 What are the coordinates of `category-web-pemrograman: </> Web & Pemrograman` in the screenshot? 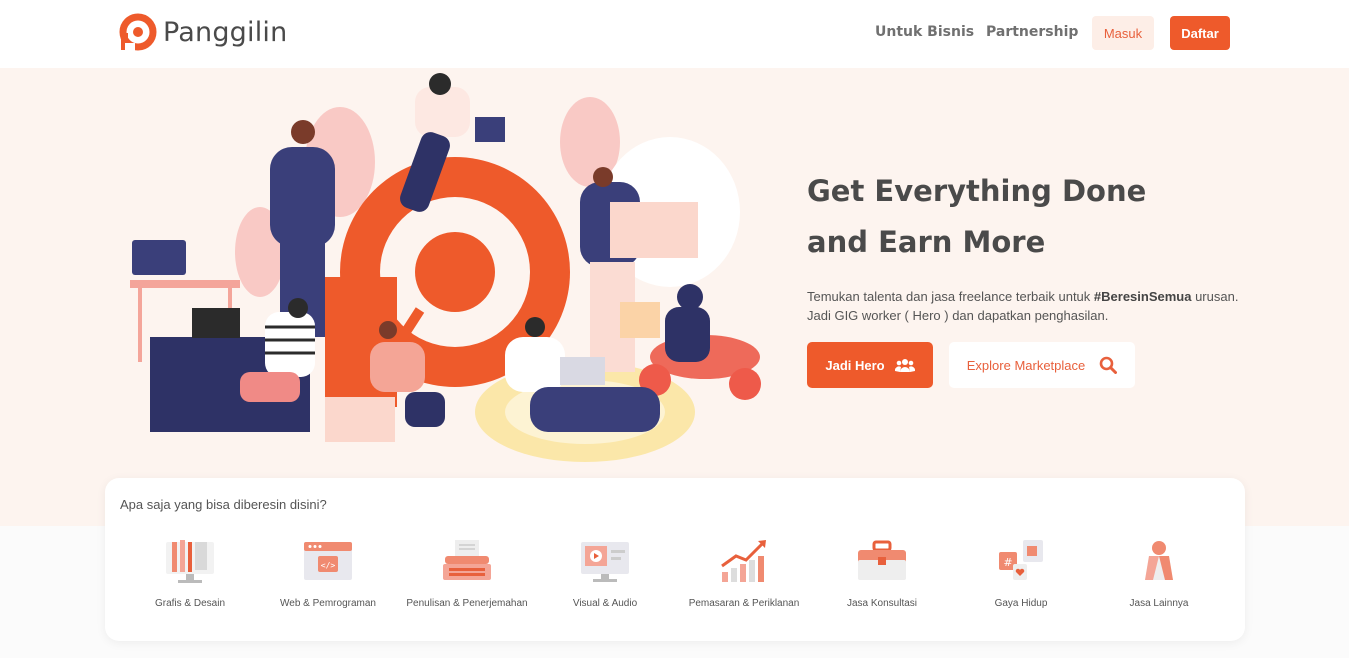 It's located at (328, 573).